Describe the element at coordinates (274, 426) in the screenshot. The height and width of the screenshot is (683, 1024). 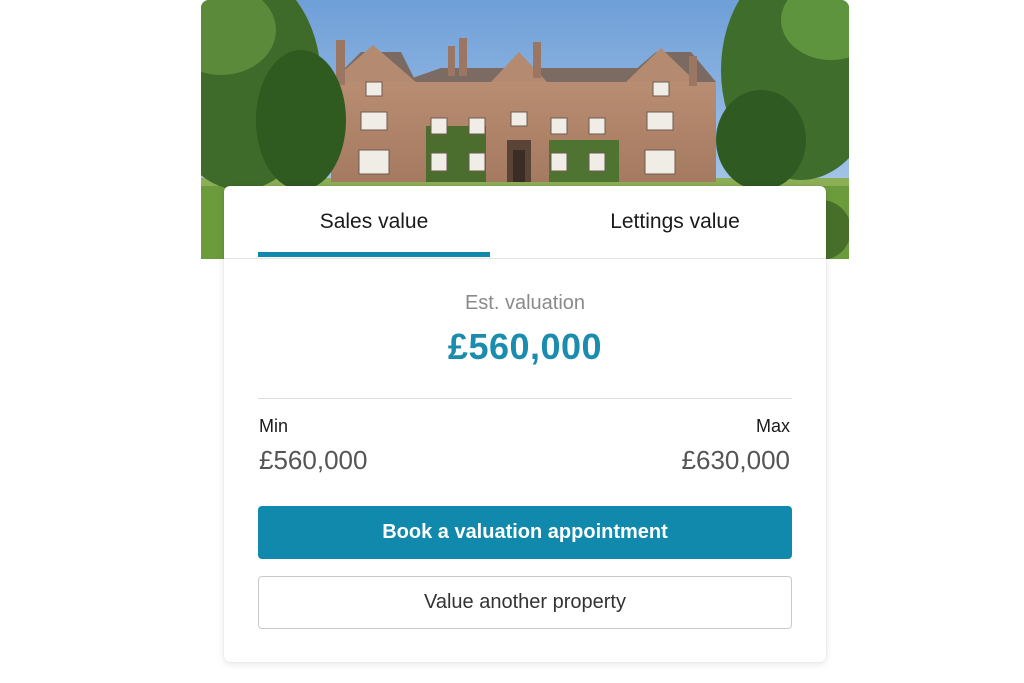
I see `min-label: Min` at that location.